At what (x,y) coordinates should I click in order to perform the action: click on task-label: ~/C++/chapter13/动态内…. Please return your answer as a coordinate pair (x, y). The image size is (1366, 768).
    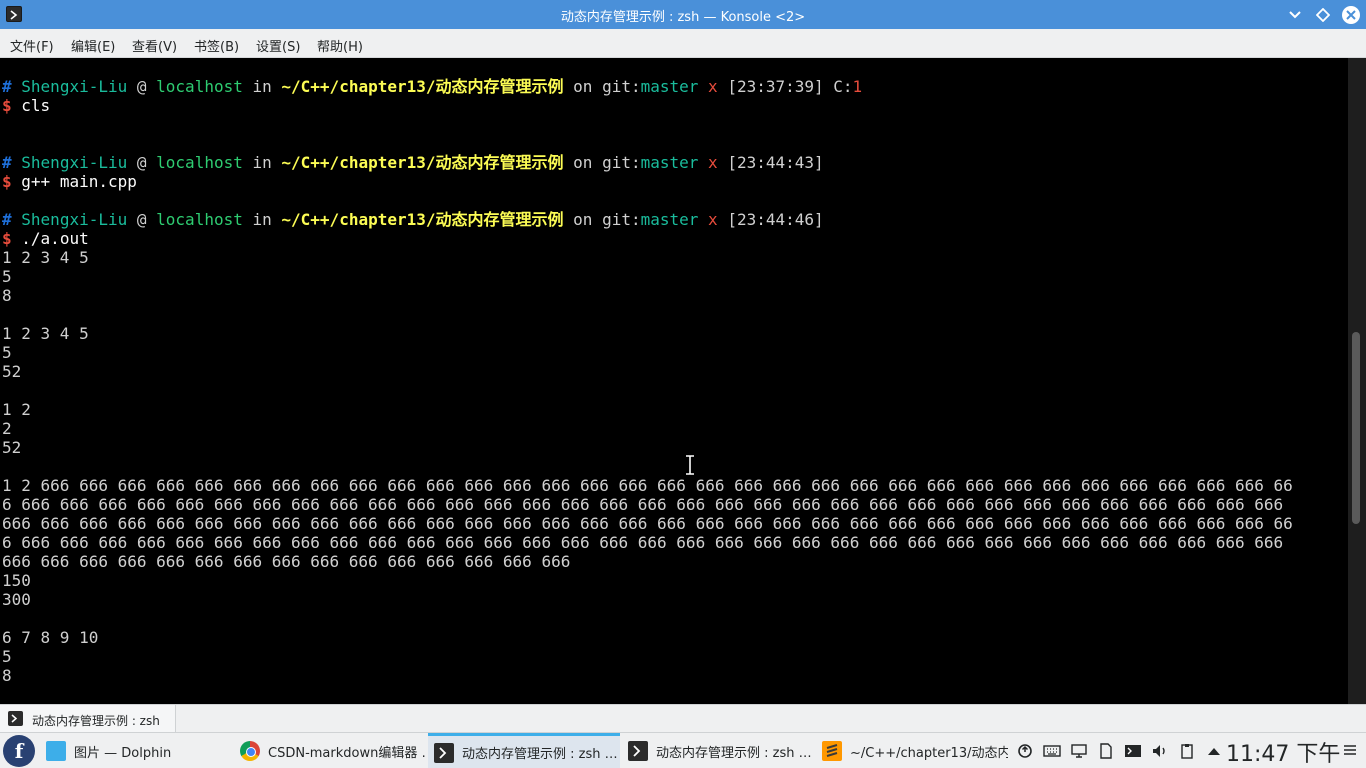
    Looking at the image, I should click on (929, 753).